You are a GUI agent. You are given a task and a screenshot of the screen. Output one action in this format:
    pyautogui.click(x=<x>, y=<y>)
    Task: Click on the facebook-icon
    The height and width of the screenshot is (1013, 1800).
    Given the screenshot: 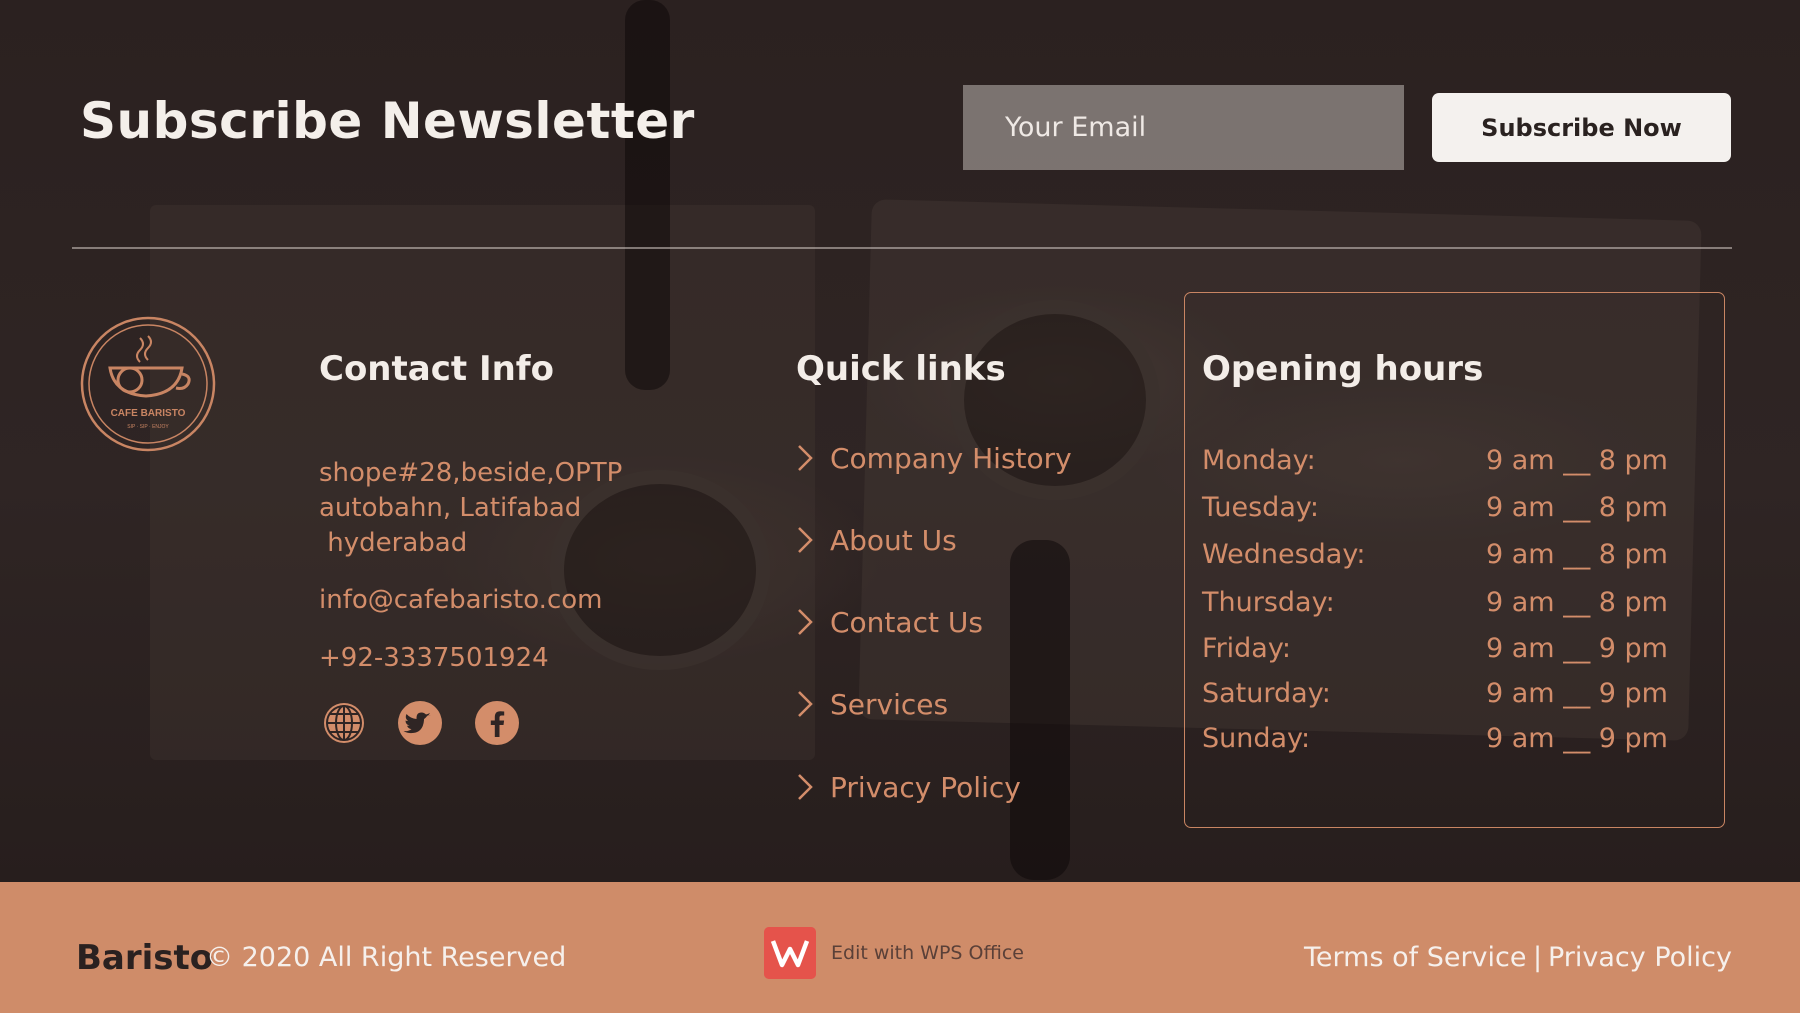 What is the action you would take?
    pyautogui.click(x=497, y=723)
    